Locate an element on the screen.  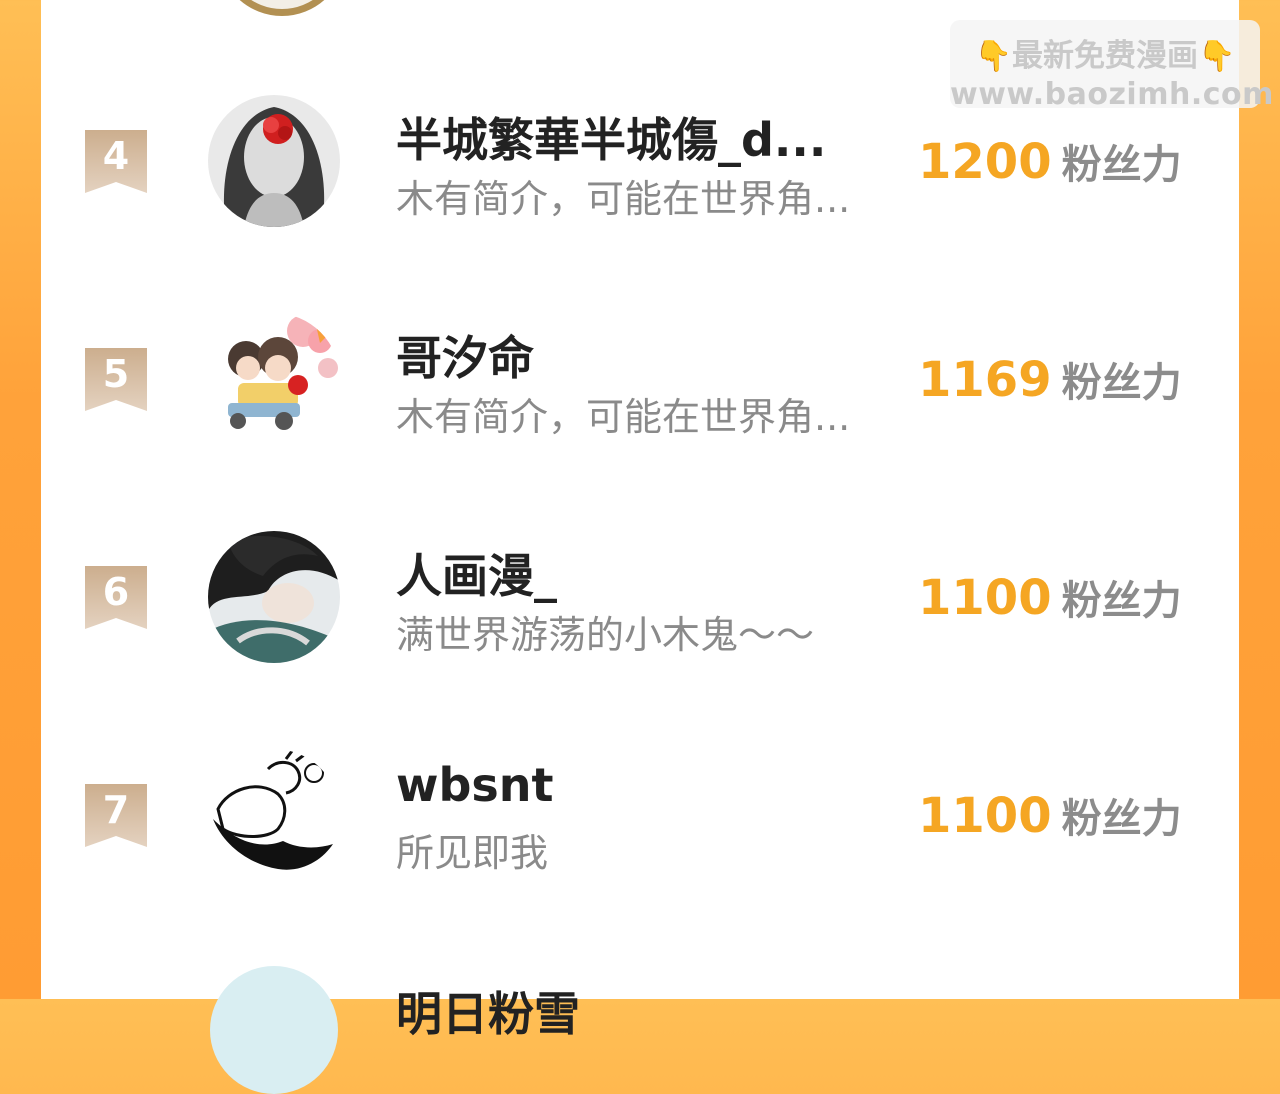
rank-badge: 4 is located at coordinates (116, 161).